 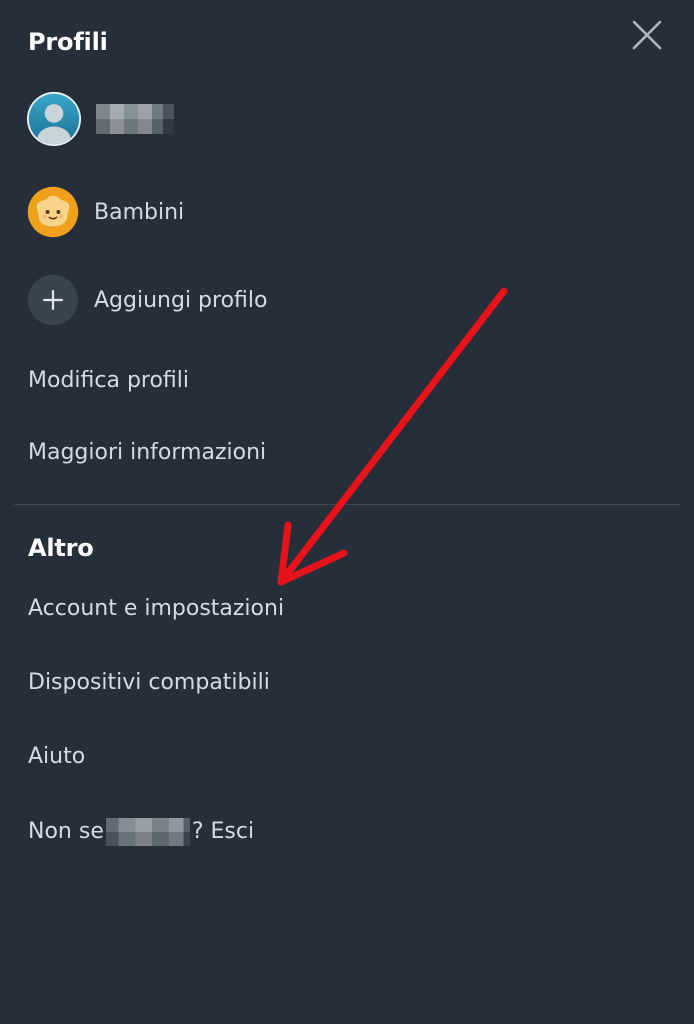 I want to click on profile-item-user, so click(x=107, y=119).